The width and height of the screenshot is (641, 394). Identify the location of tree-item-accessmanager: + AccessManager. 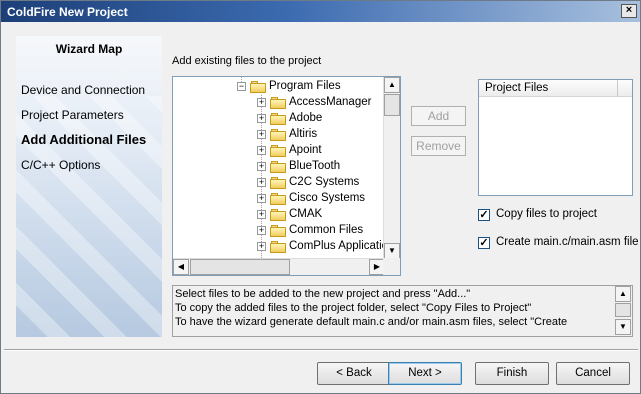
(279, 103).